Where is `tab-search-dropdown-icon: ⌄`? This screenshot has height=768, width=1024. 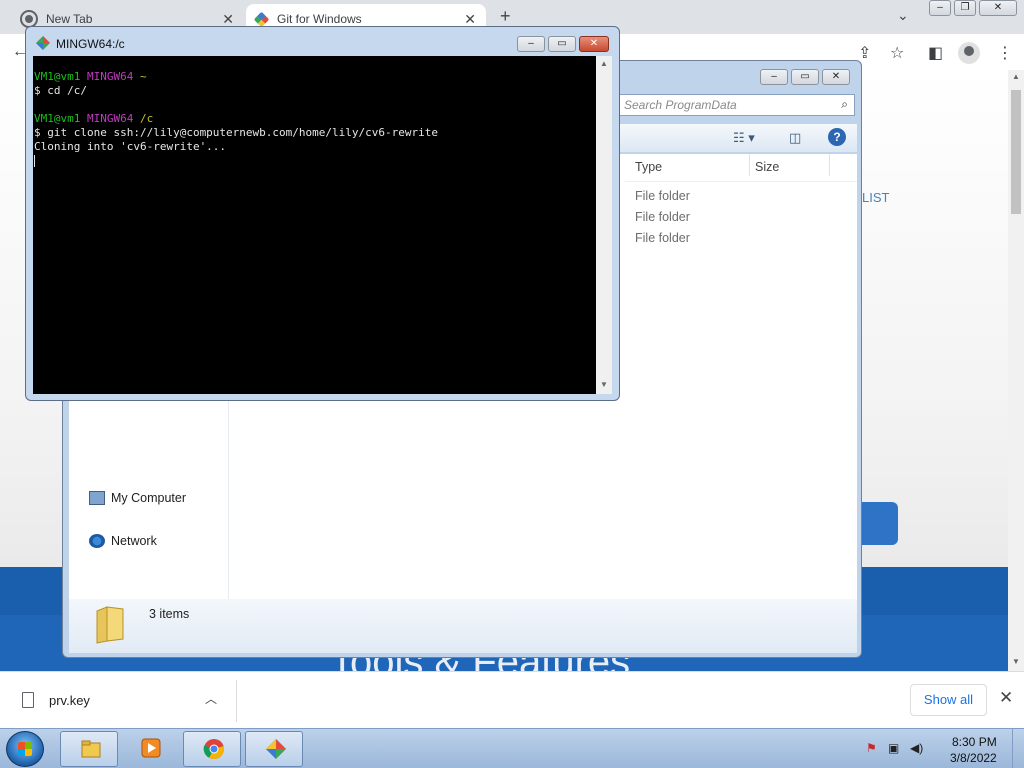
tab-search-dropdown-icon: ⌄ is located at coordinates (903, 15).